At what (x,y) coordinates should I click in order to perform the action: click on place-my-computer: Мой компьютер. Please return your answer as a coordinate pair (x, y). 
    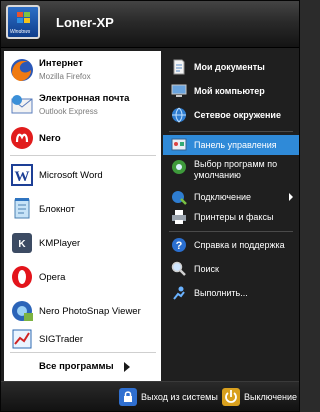
    Looking at the image, I should click on (231, 91).